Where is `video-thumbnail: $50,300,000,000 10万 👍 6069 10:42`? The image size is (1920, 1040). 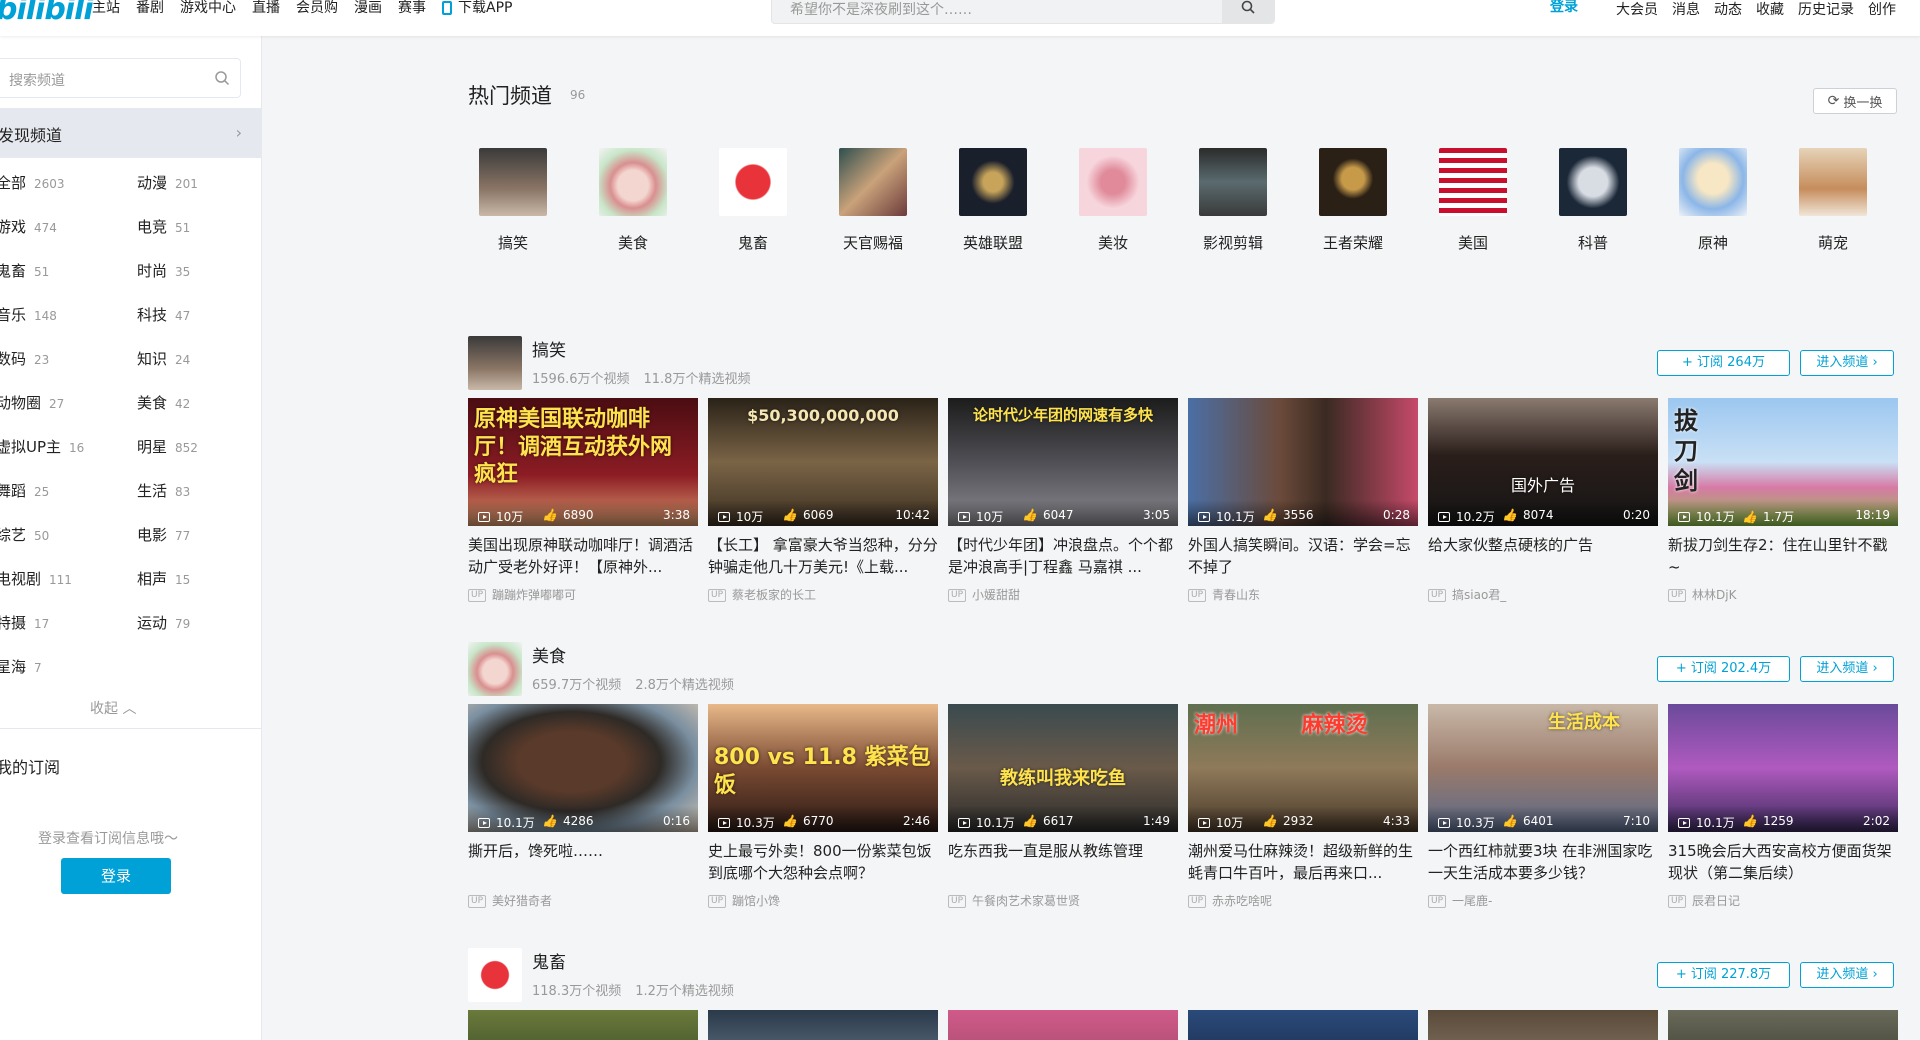 video-thumbnail: $50,300,000,000 10万 👍 6069 10:42 is located at coordinates (823, 462).